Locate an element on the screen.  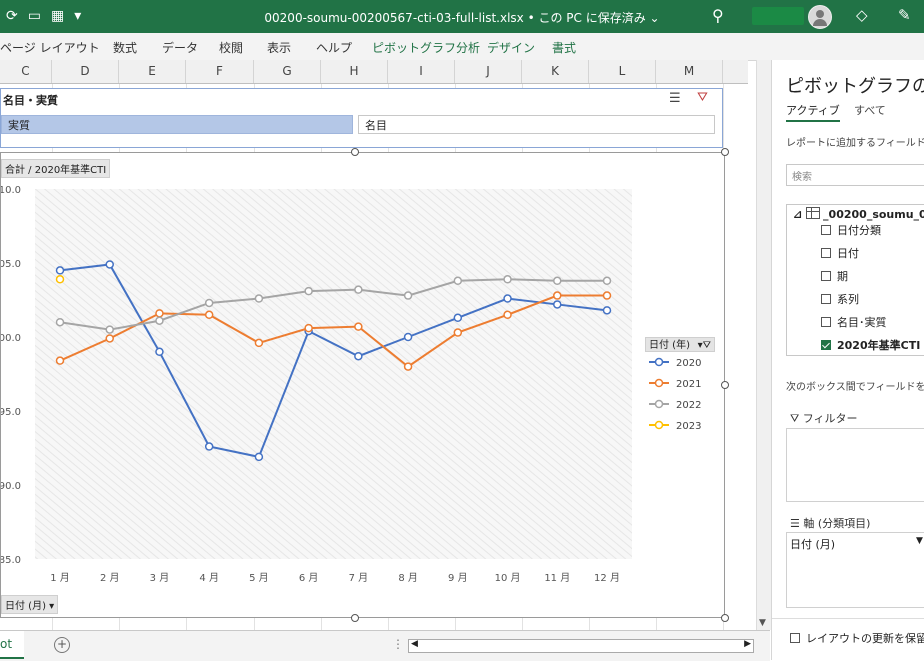
slicer-item-nominal: 名目 is located at coordinates (536, 124).